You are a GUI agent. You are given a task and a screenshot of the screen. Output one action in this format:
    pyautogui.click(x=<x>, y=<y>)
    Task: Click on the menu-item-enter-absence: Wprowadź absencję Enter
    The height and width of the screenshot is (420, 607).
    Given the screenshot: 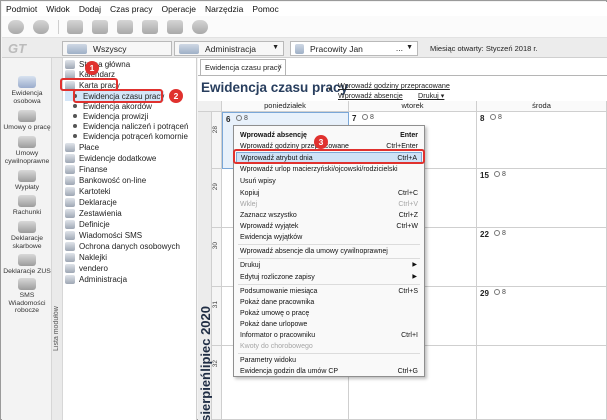 What is the action you would take?
    pyautogui.click(x=329, y=135)
    